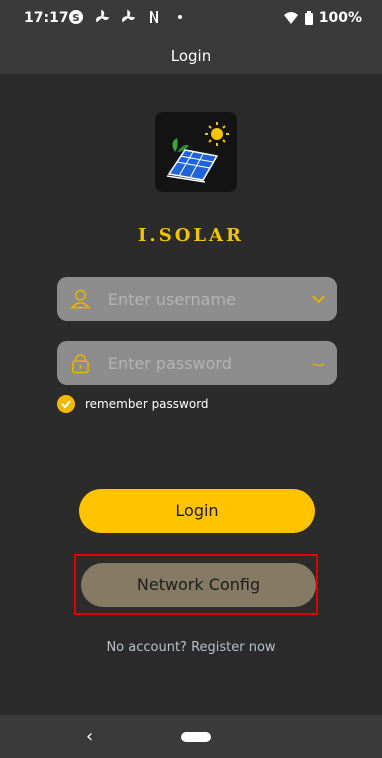 The image size is (382, 758). What do you see at coordinates (147, 404) in the screenshot?
I see `remember-password-label: remember password` at bounding box center [147, 404].